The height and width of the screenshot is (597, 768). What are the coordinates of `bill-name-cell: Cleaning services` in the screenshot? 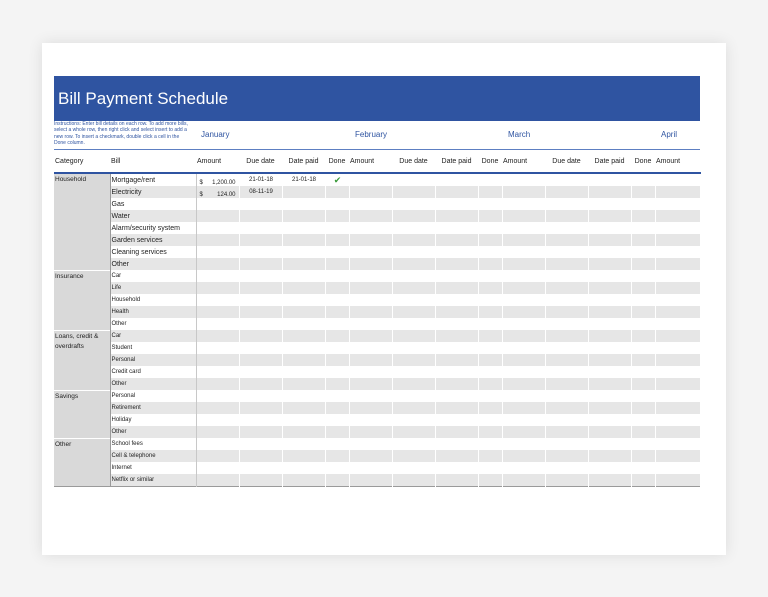 It's located at (153, 252).